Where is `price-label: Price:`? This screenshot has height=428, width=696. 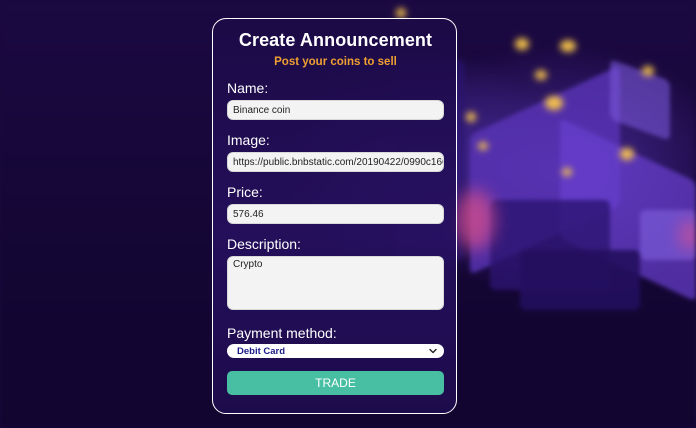
price-label: Price: is located at coordinates (245, 192).